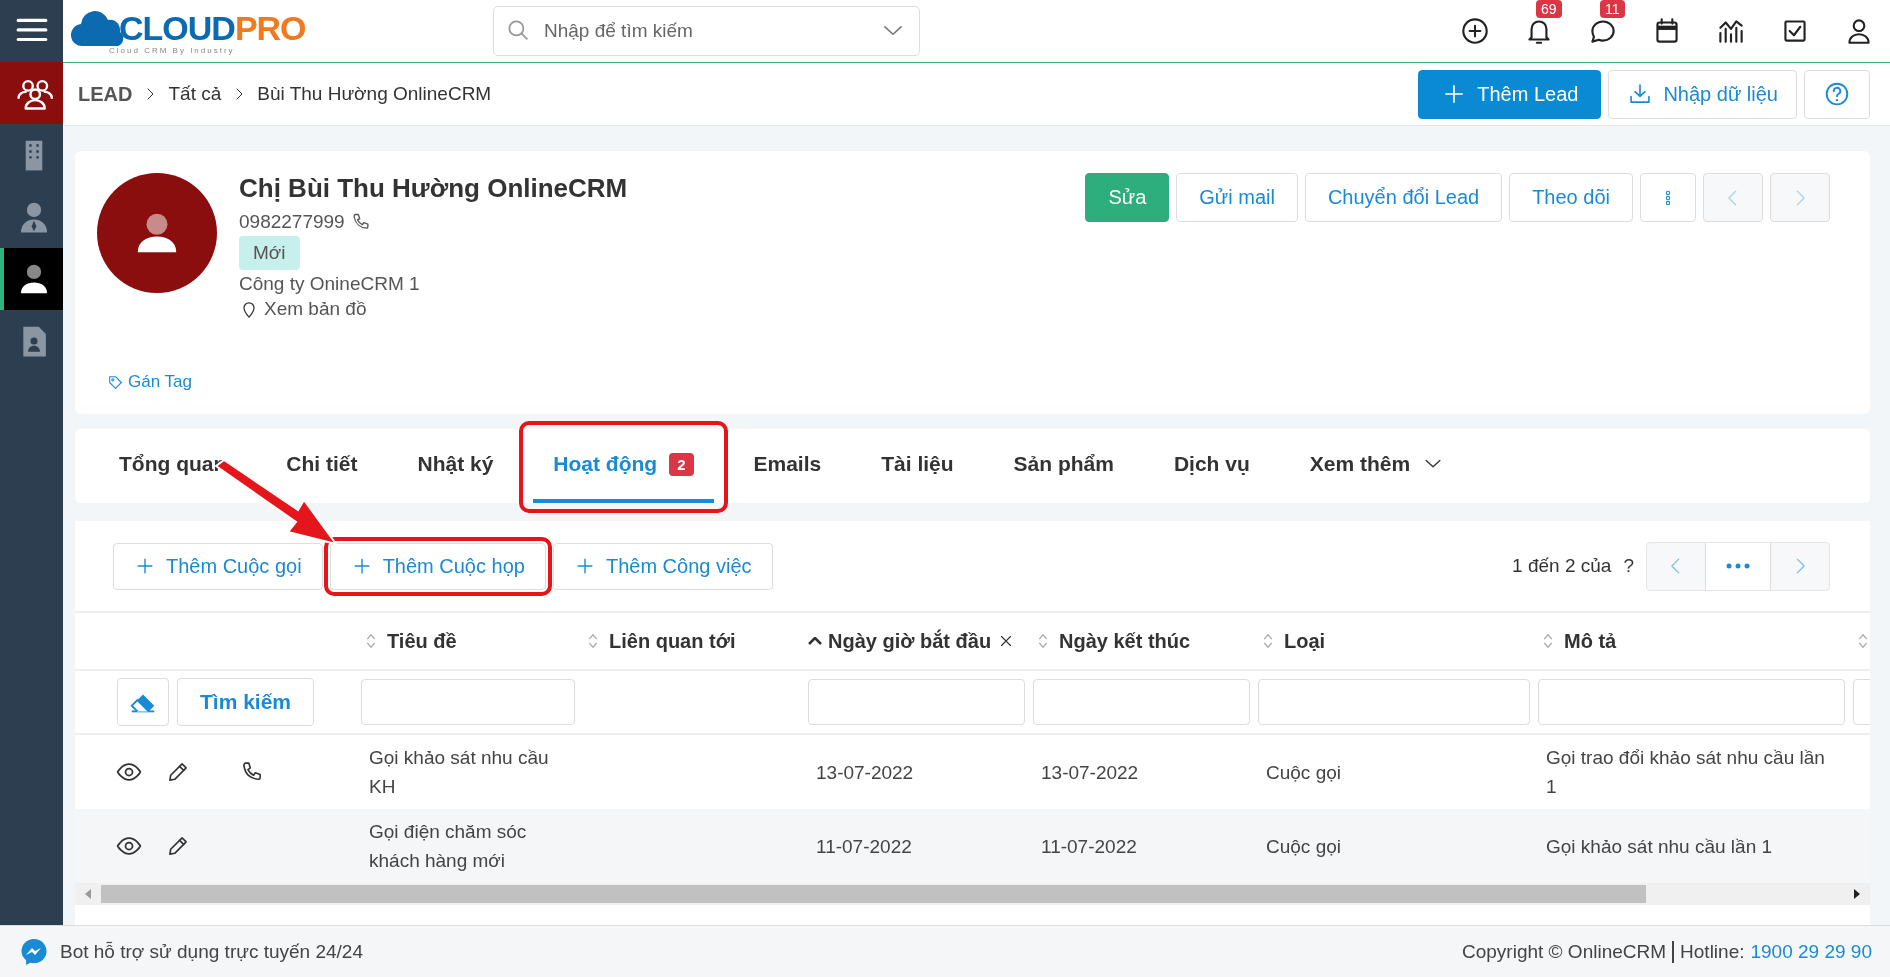 This screenshot has width=1890, height=977. I want to click on action-button: Theo dõi, so click(1571, 197).